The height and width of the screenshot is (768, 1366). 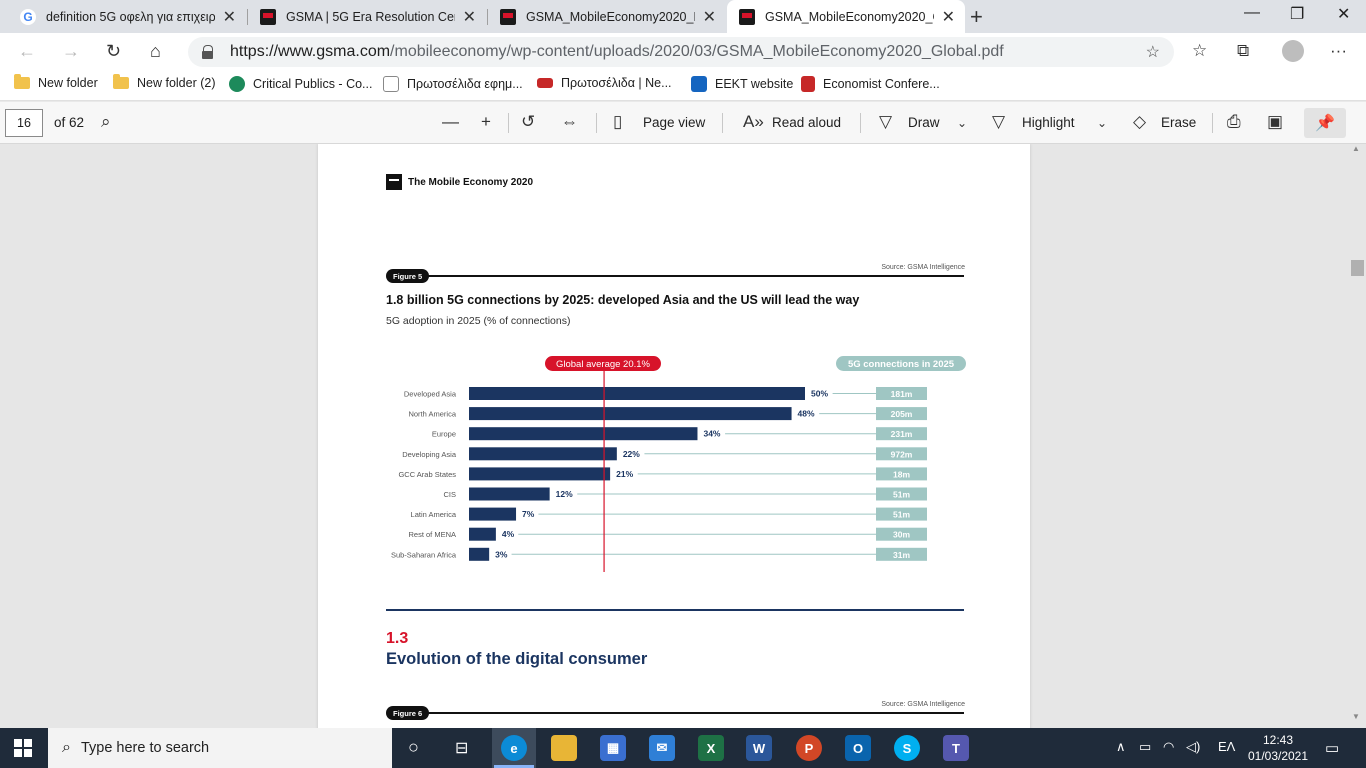 I want to click on add-favorite-icon: ☆, so click(x=1153, y=52).